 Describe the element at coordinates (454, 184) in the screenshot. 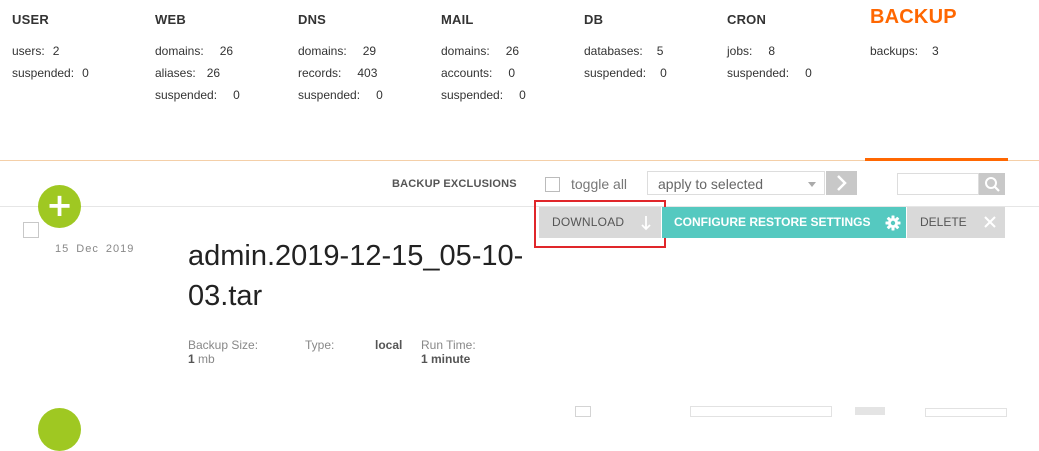

I see `backup-exclusions-link: BACKUP EXCLUSIONS` at that location.